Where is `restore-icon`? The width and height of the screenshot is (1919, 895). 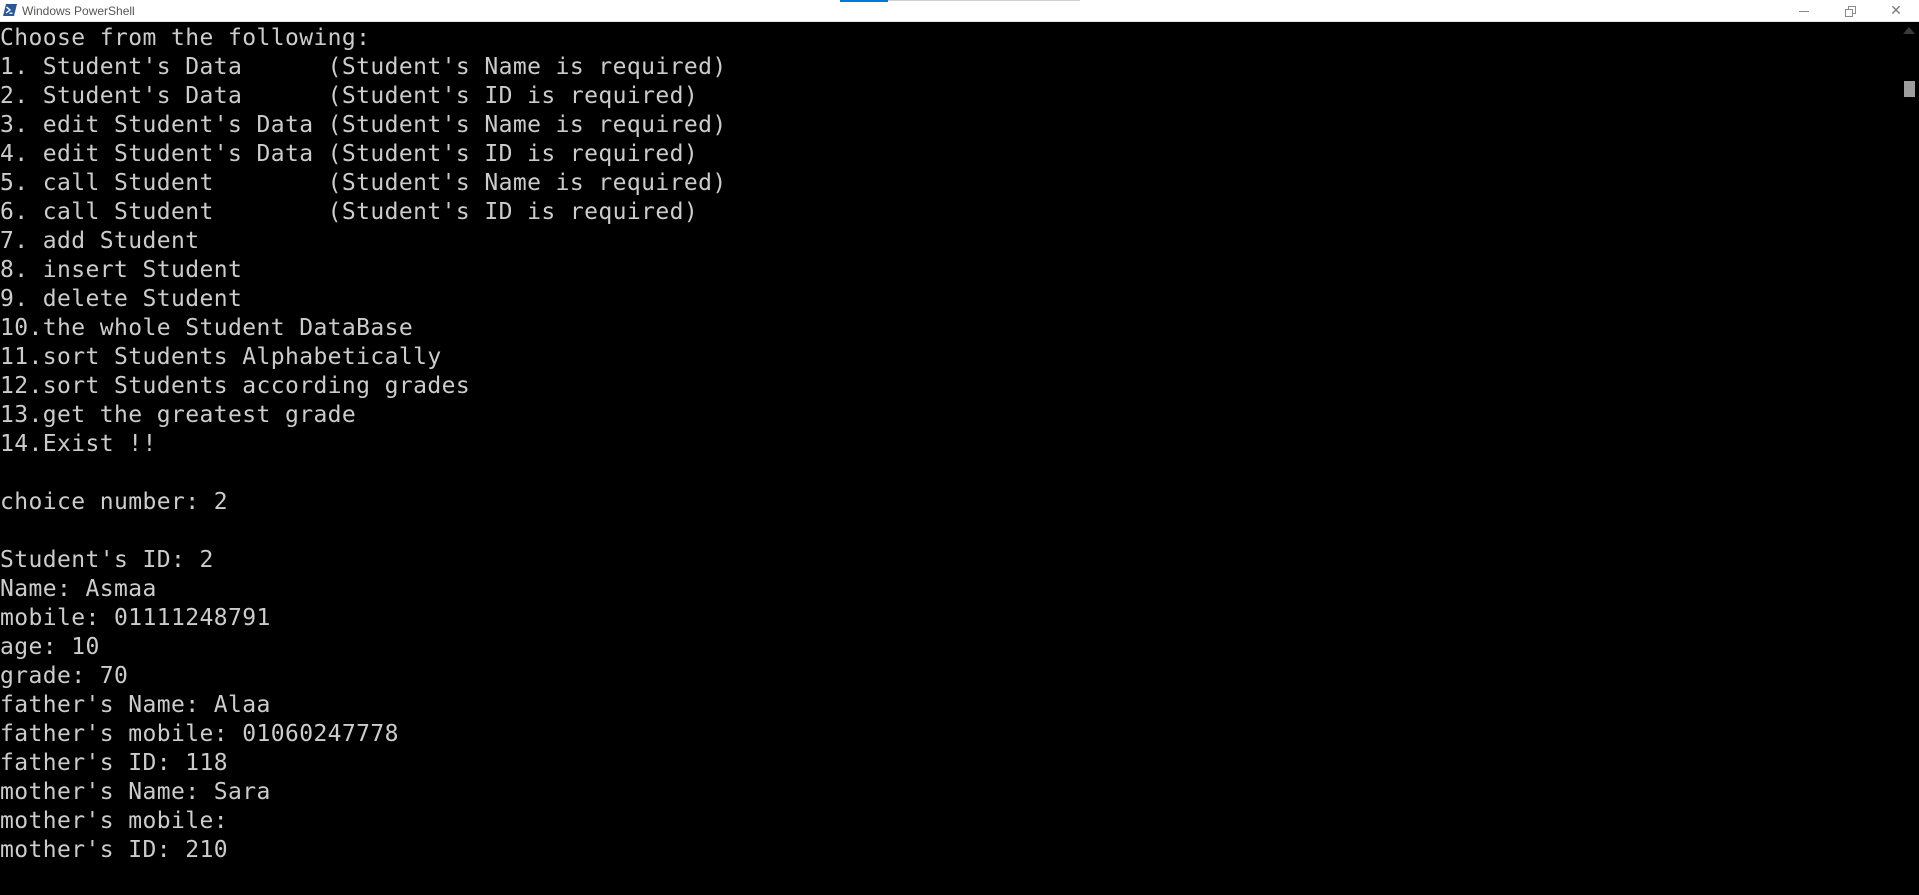
restore-icon is located at coordinates (1850, 11).